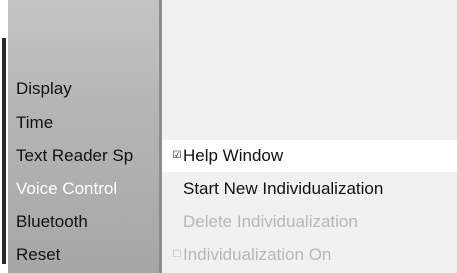 This screenshot has width=457, height=273. Describe the element at coordinates (257, 254) in the screenshot. I see `option-label: Individualization On` at that location.